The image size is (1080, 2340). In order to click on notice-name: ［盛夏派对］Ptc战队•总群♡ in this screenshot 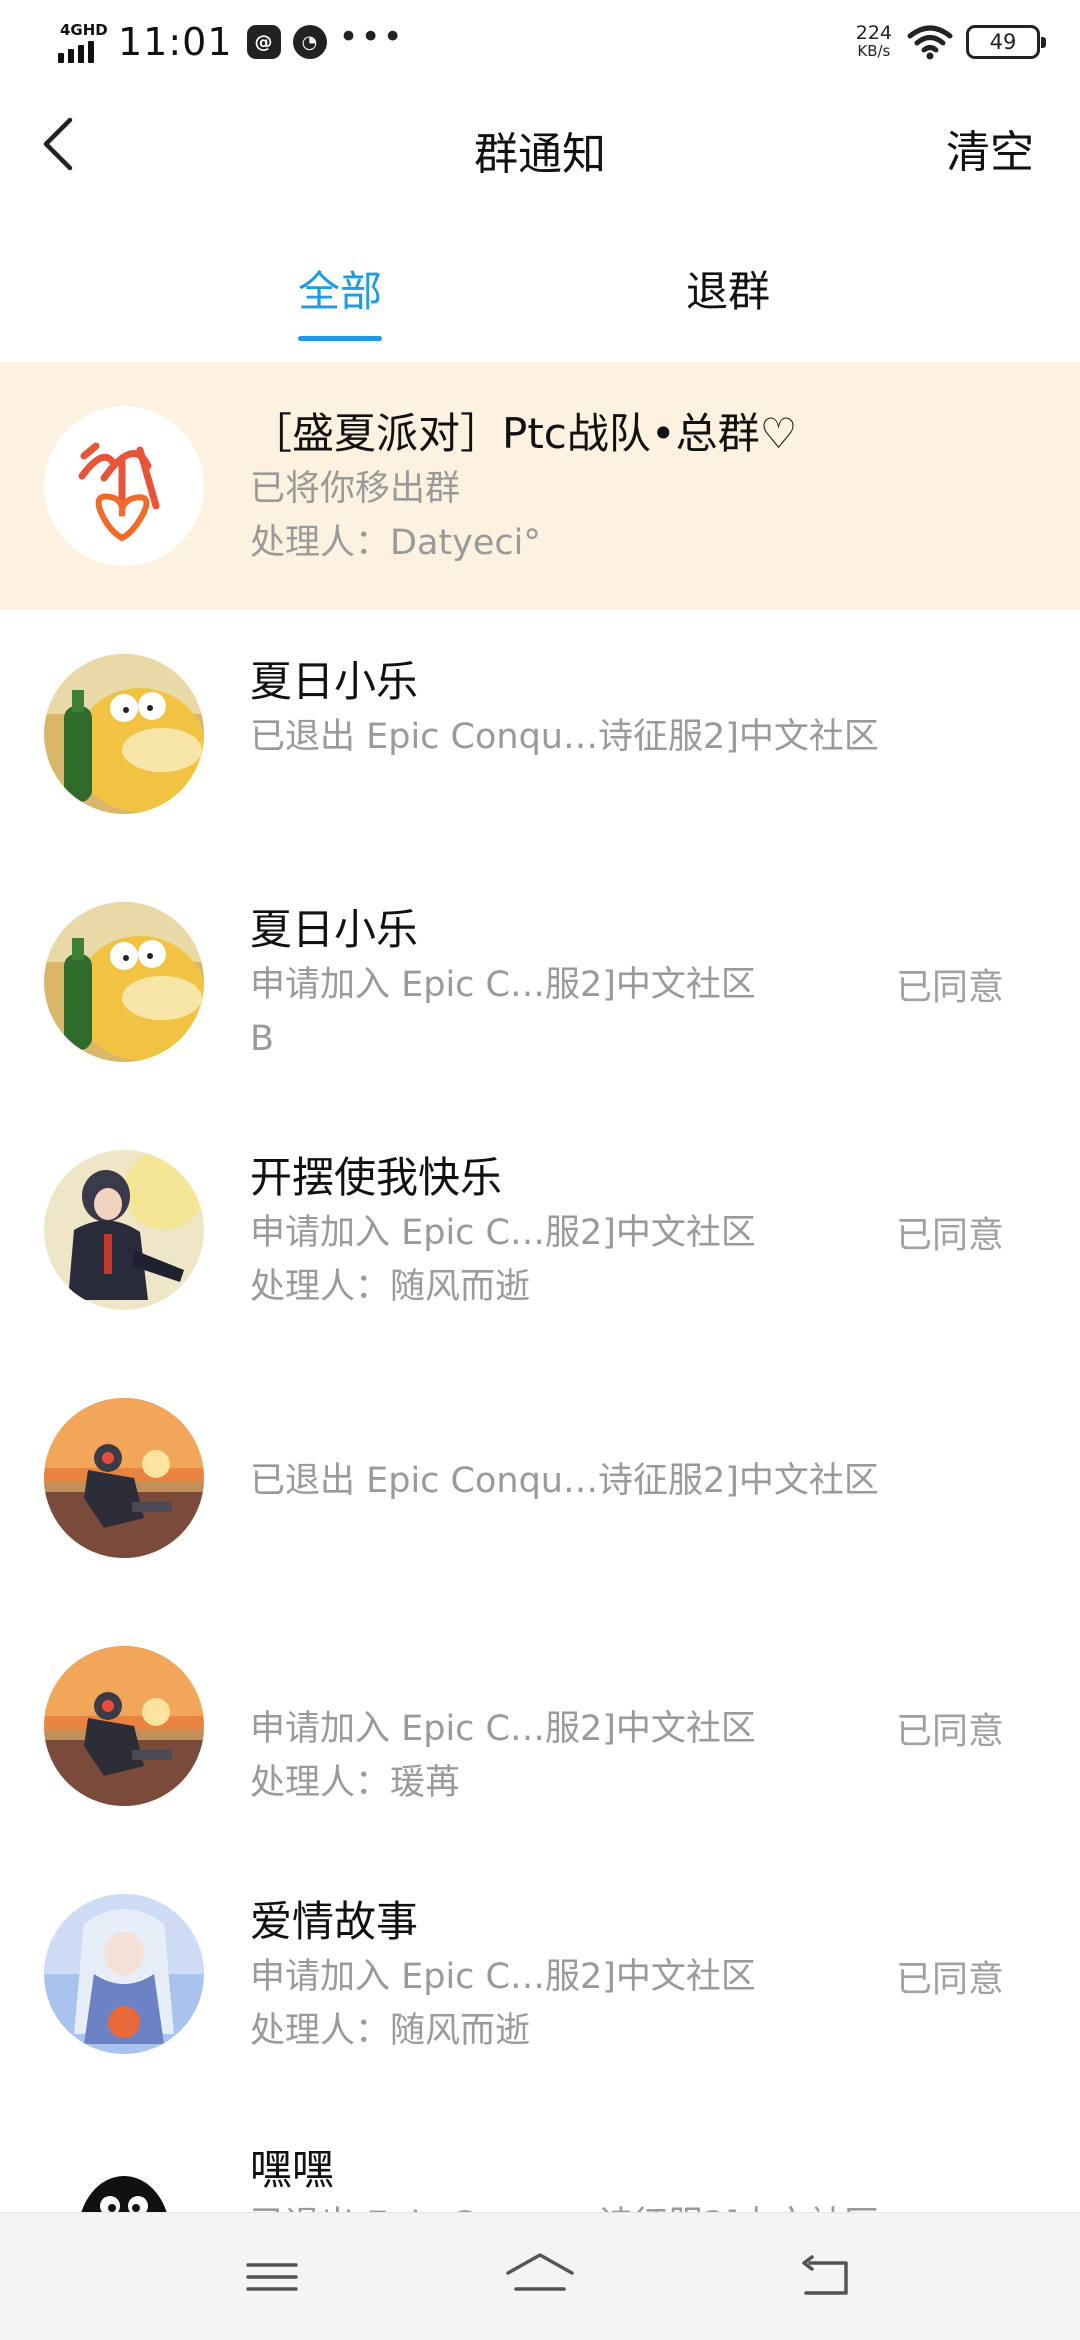, I will do `click(524, 433)`.